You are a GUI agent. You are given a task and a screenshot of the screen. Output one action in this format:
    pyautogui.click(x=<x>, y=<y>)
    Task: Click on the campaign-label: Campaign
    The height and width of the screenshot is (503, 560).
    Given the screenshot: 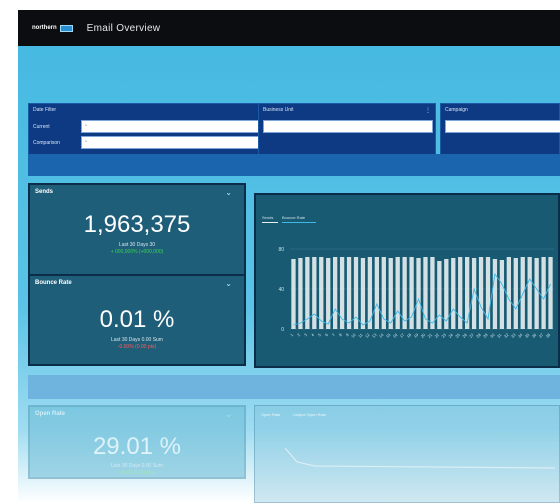 What is the action you would take?
    pyautogui.click(x=456, y=110)
    